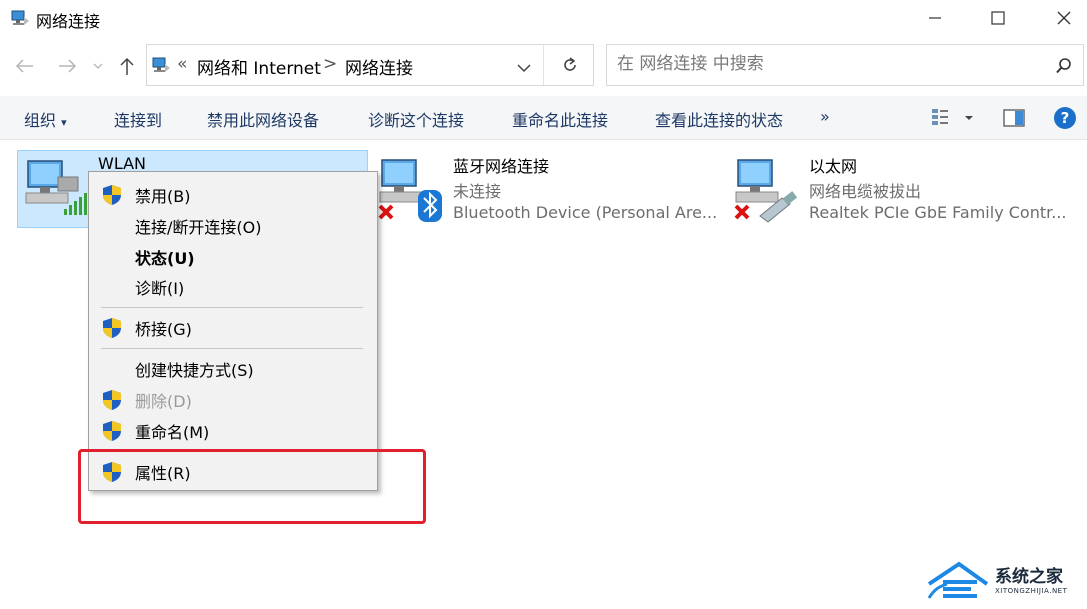  What do you see at coordinates (233, 328) in the screenshot?
I see `menu-item-bridge: 桥接(G)` at bounding box center [233, 328].